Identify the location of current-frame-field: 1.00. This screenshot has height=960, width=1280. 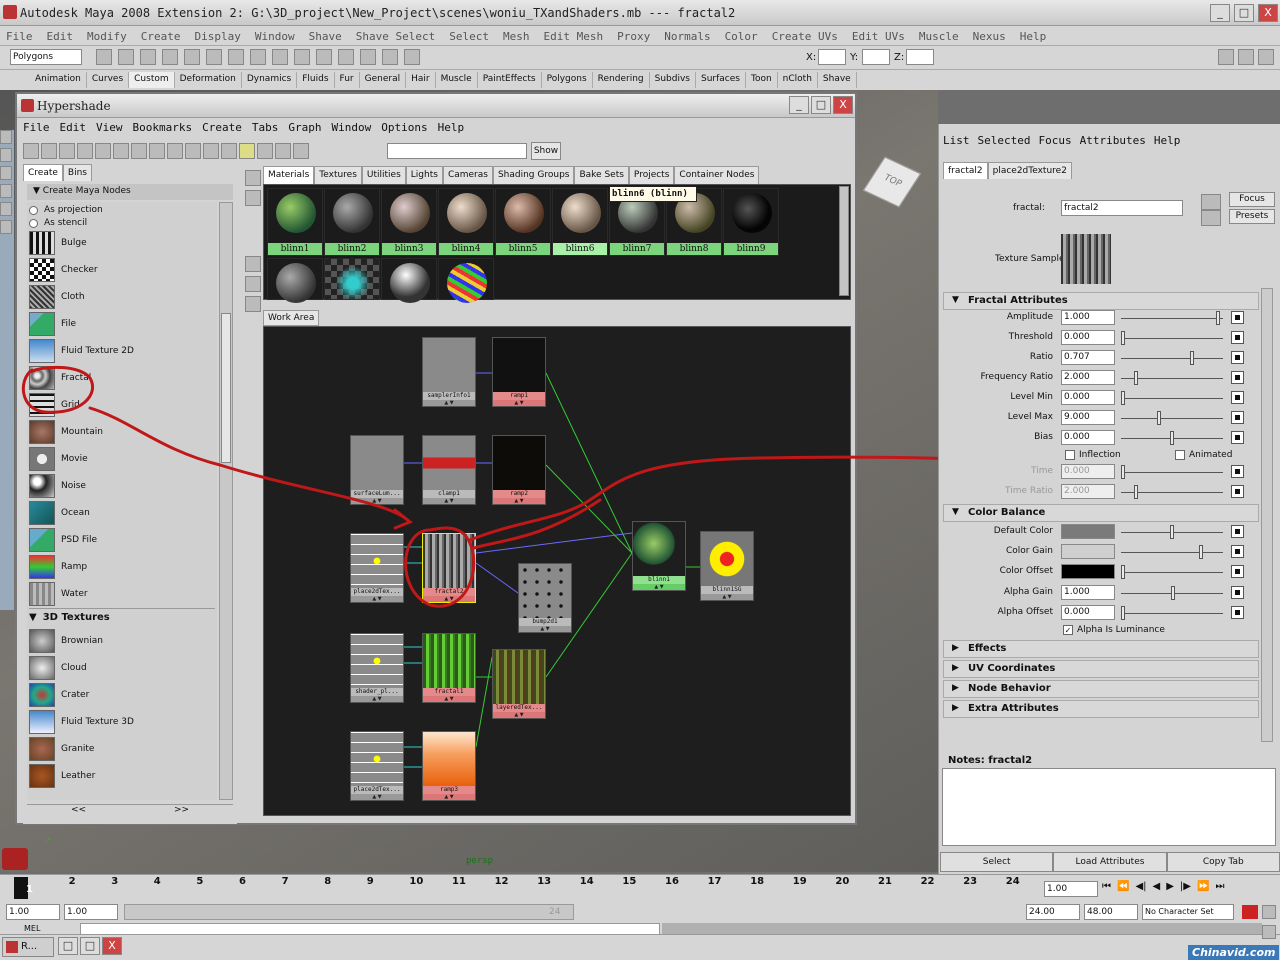
(1071, 889).